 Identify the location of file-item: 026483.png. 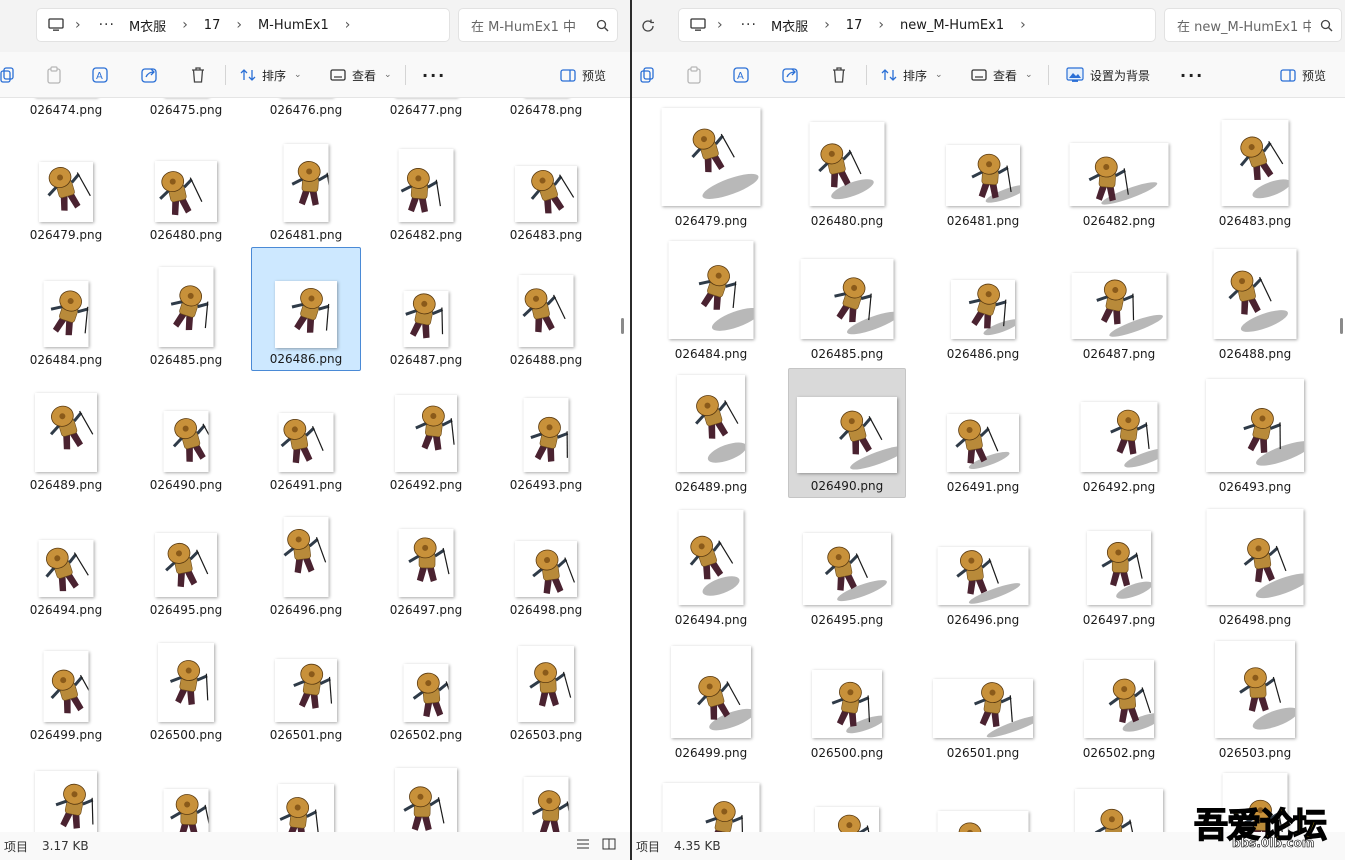
(546, 184).